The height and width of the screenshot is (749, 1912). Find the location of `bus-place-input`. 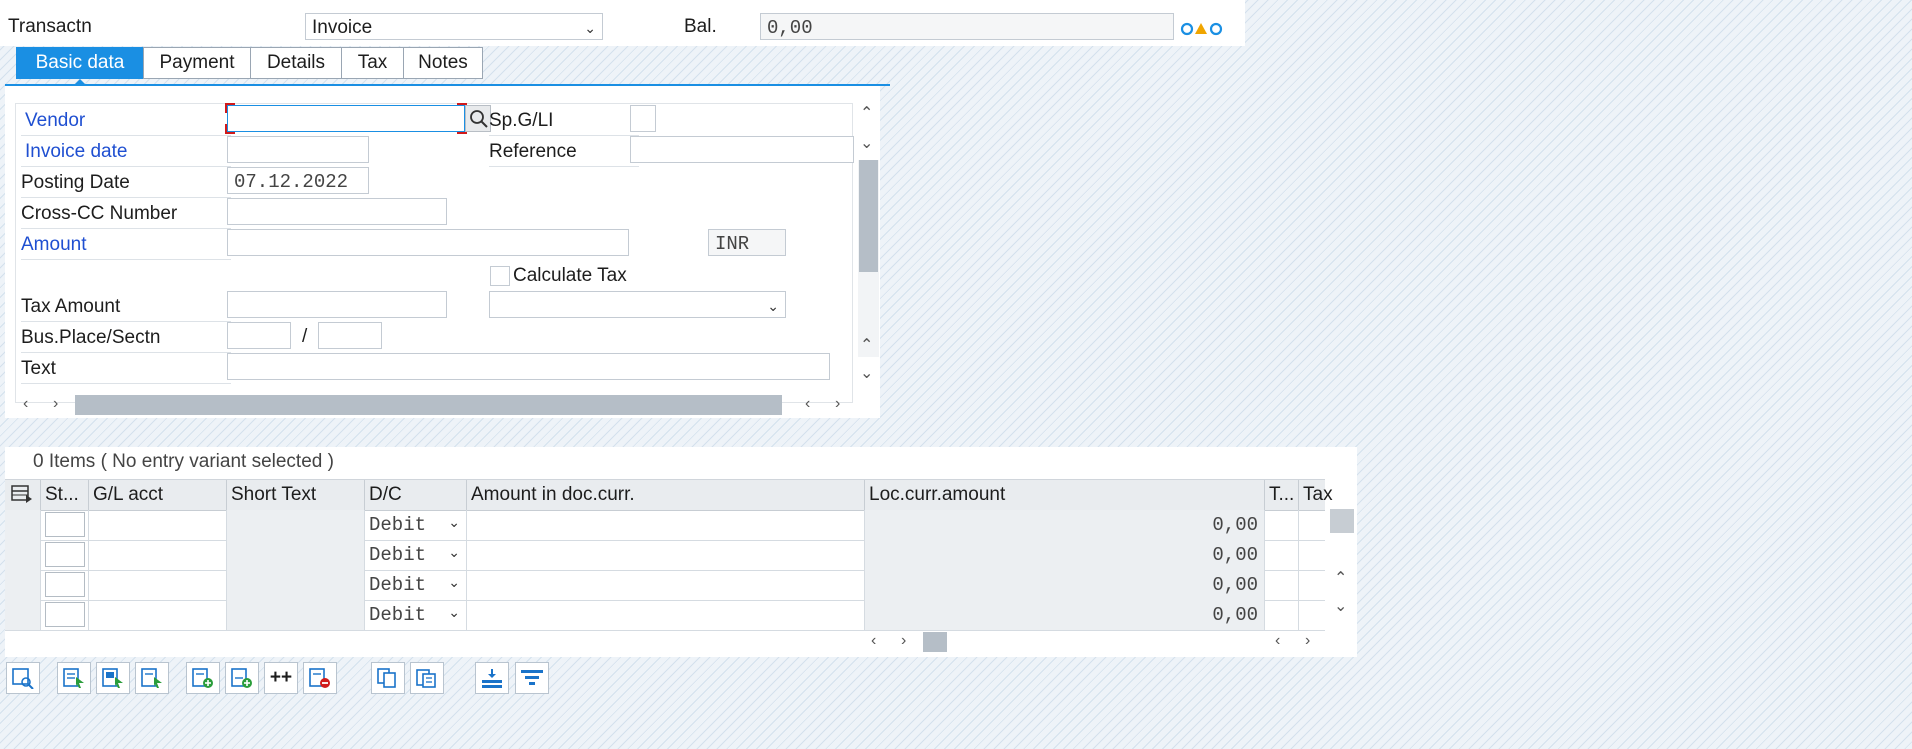

bus-place-input is located at coordinates (259, 335).